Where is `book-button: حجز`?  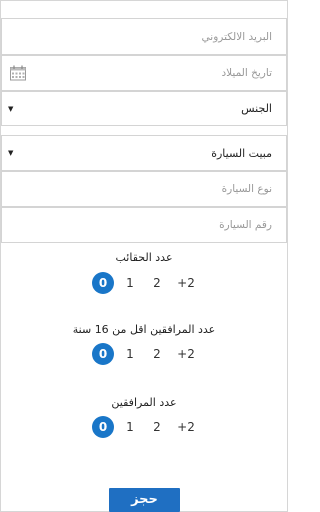
book-button: حجز is located at coordinates (144, 500).